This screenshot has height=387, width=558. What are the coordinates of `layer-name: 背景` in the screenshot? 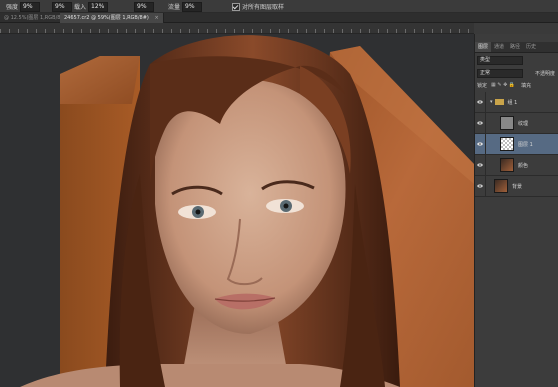 It's located at (517, 186).